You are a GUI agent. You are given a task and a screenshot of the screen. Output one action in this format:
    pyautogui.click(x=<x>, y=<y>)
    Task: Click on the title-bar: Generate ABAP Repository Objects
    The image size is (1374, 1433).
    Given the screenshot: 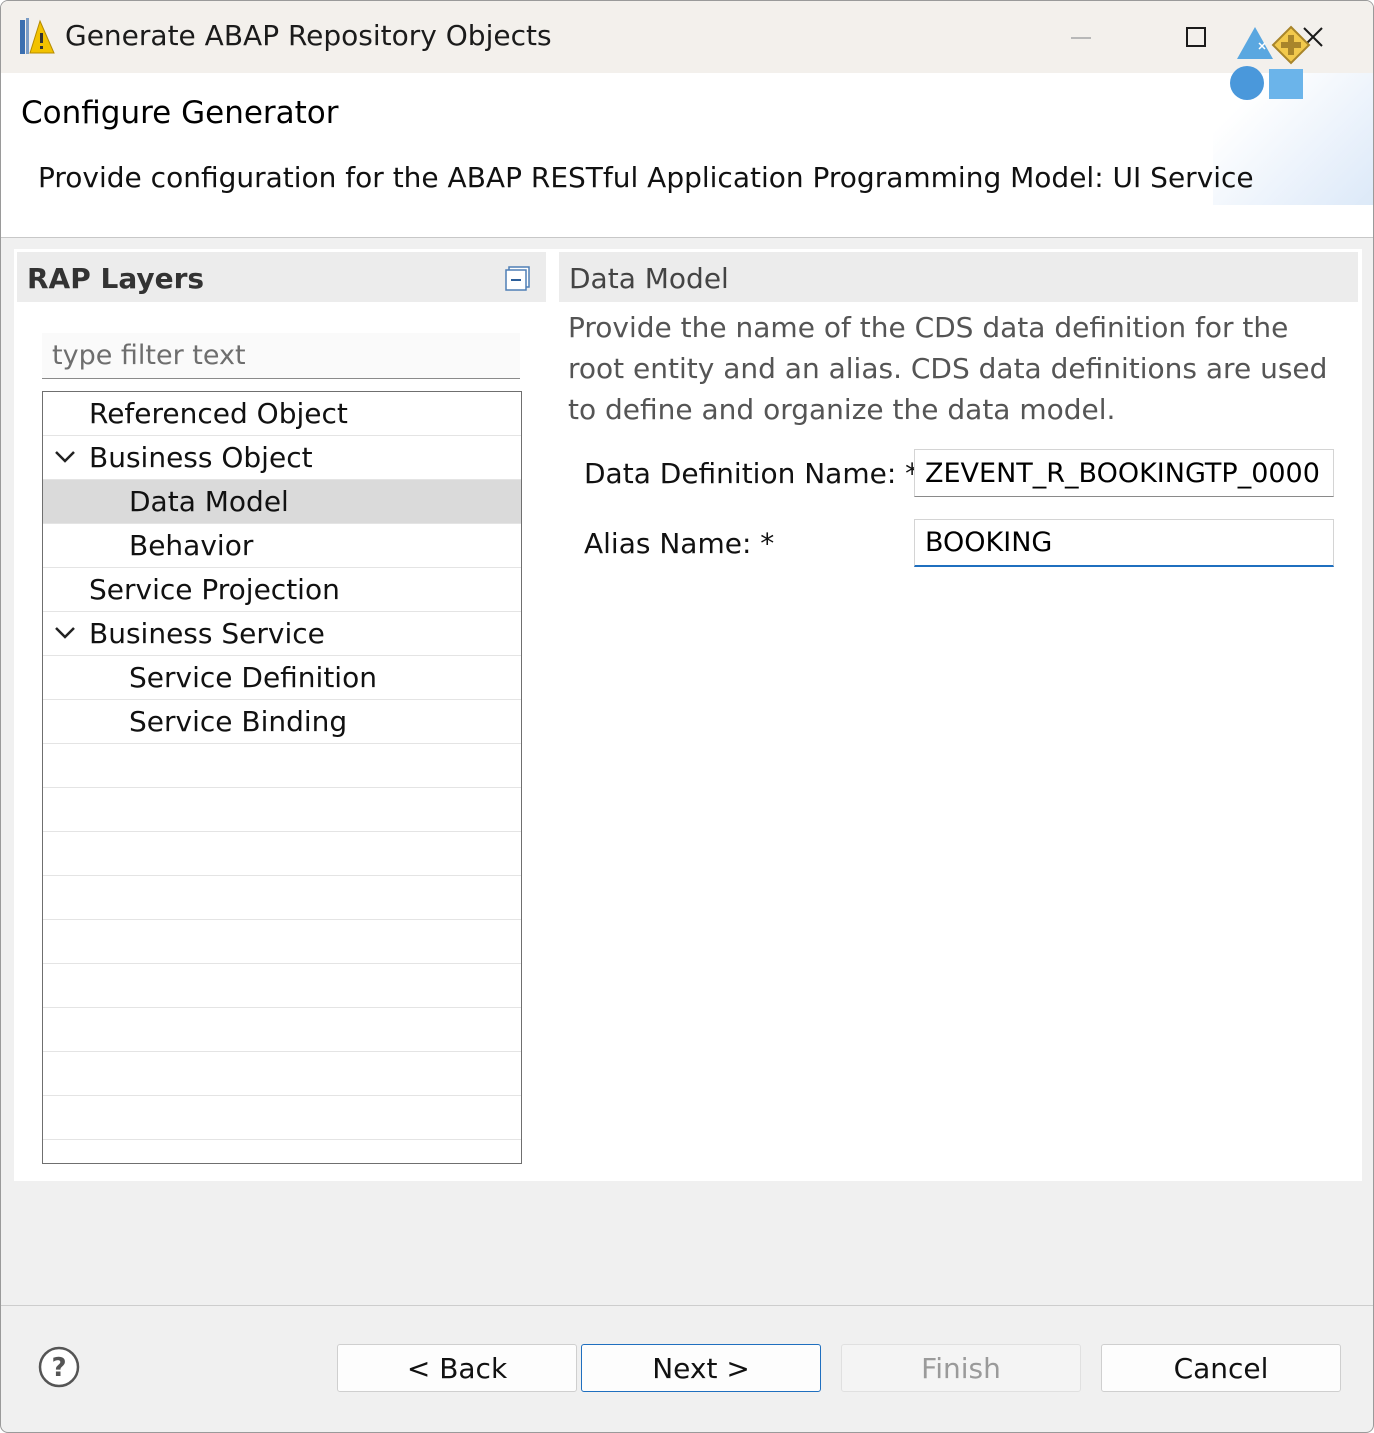 What is the action you would take?
    pyautogui.click(x=687, y=37)
    